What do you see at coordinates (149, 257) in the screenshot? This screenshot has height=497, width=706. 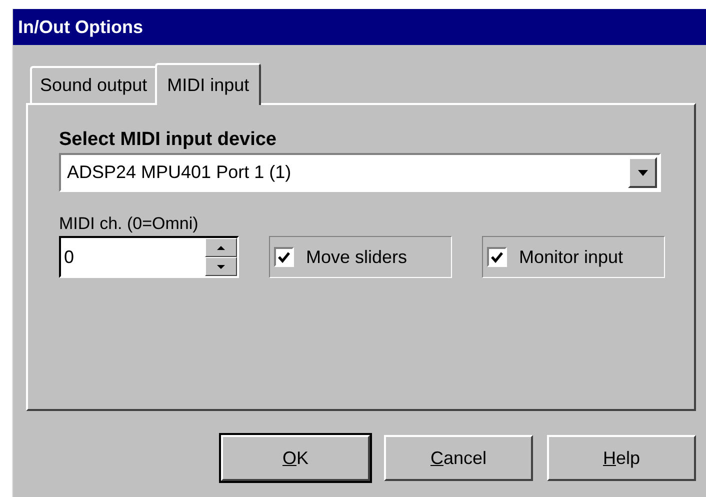 I see `channel-spin-field: 0` at bounding box center [149, 257].